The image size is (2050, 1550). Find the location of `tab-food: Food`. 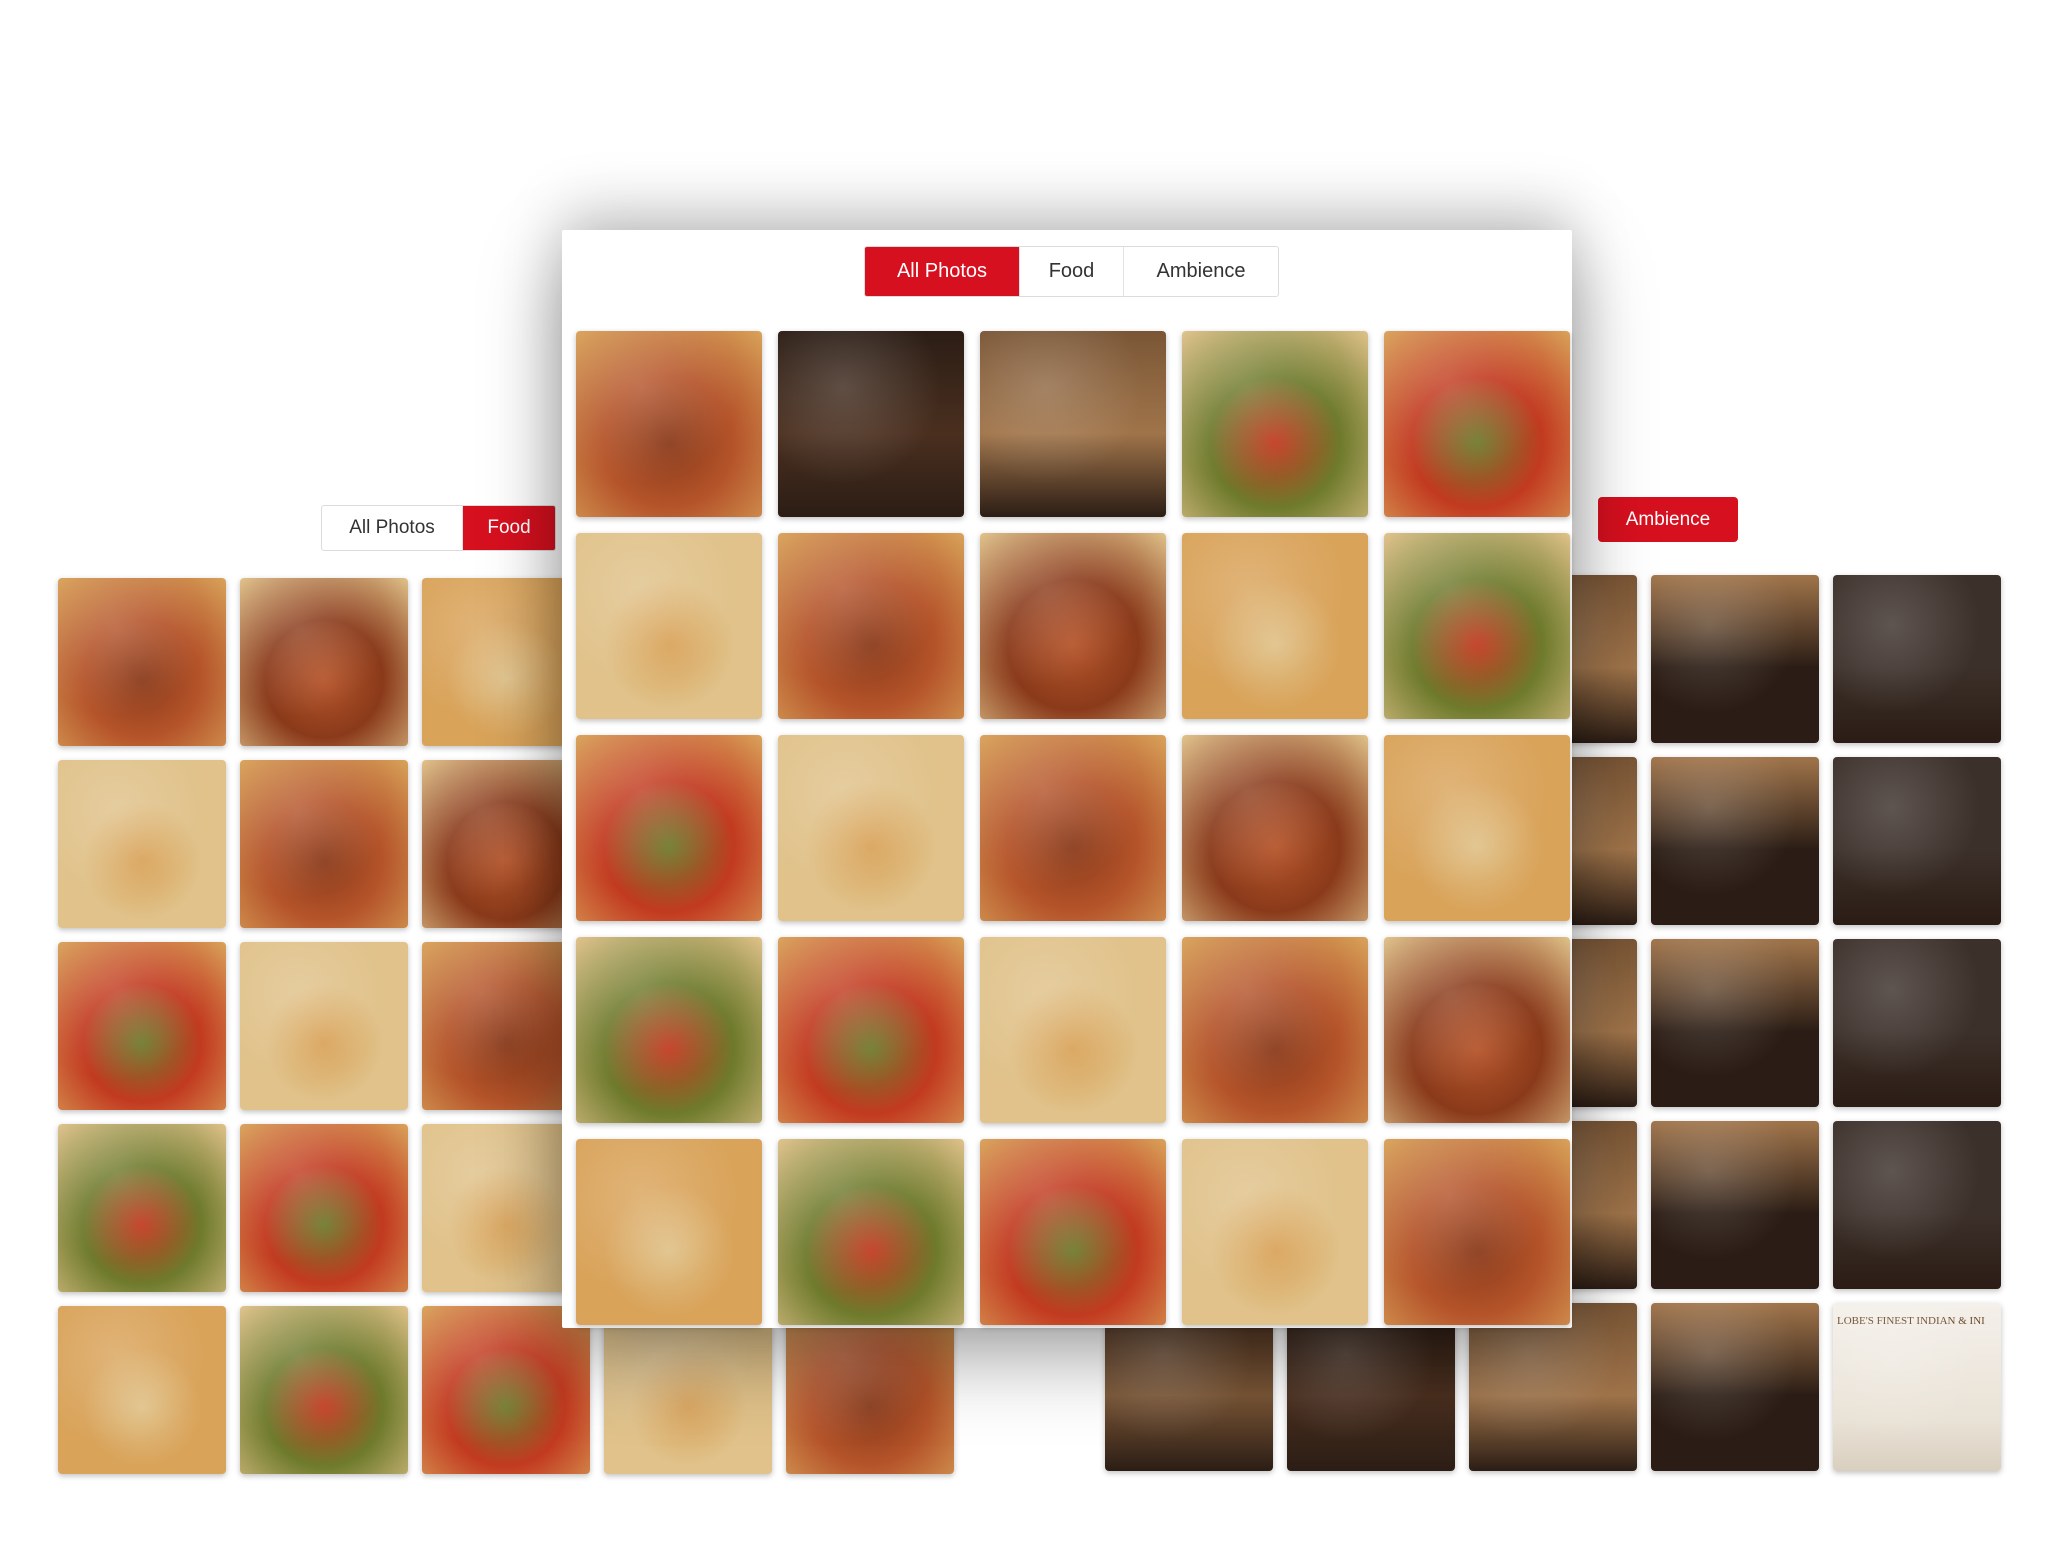

tab-food: Food is located at coordinates (1072, 271).